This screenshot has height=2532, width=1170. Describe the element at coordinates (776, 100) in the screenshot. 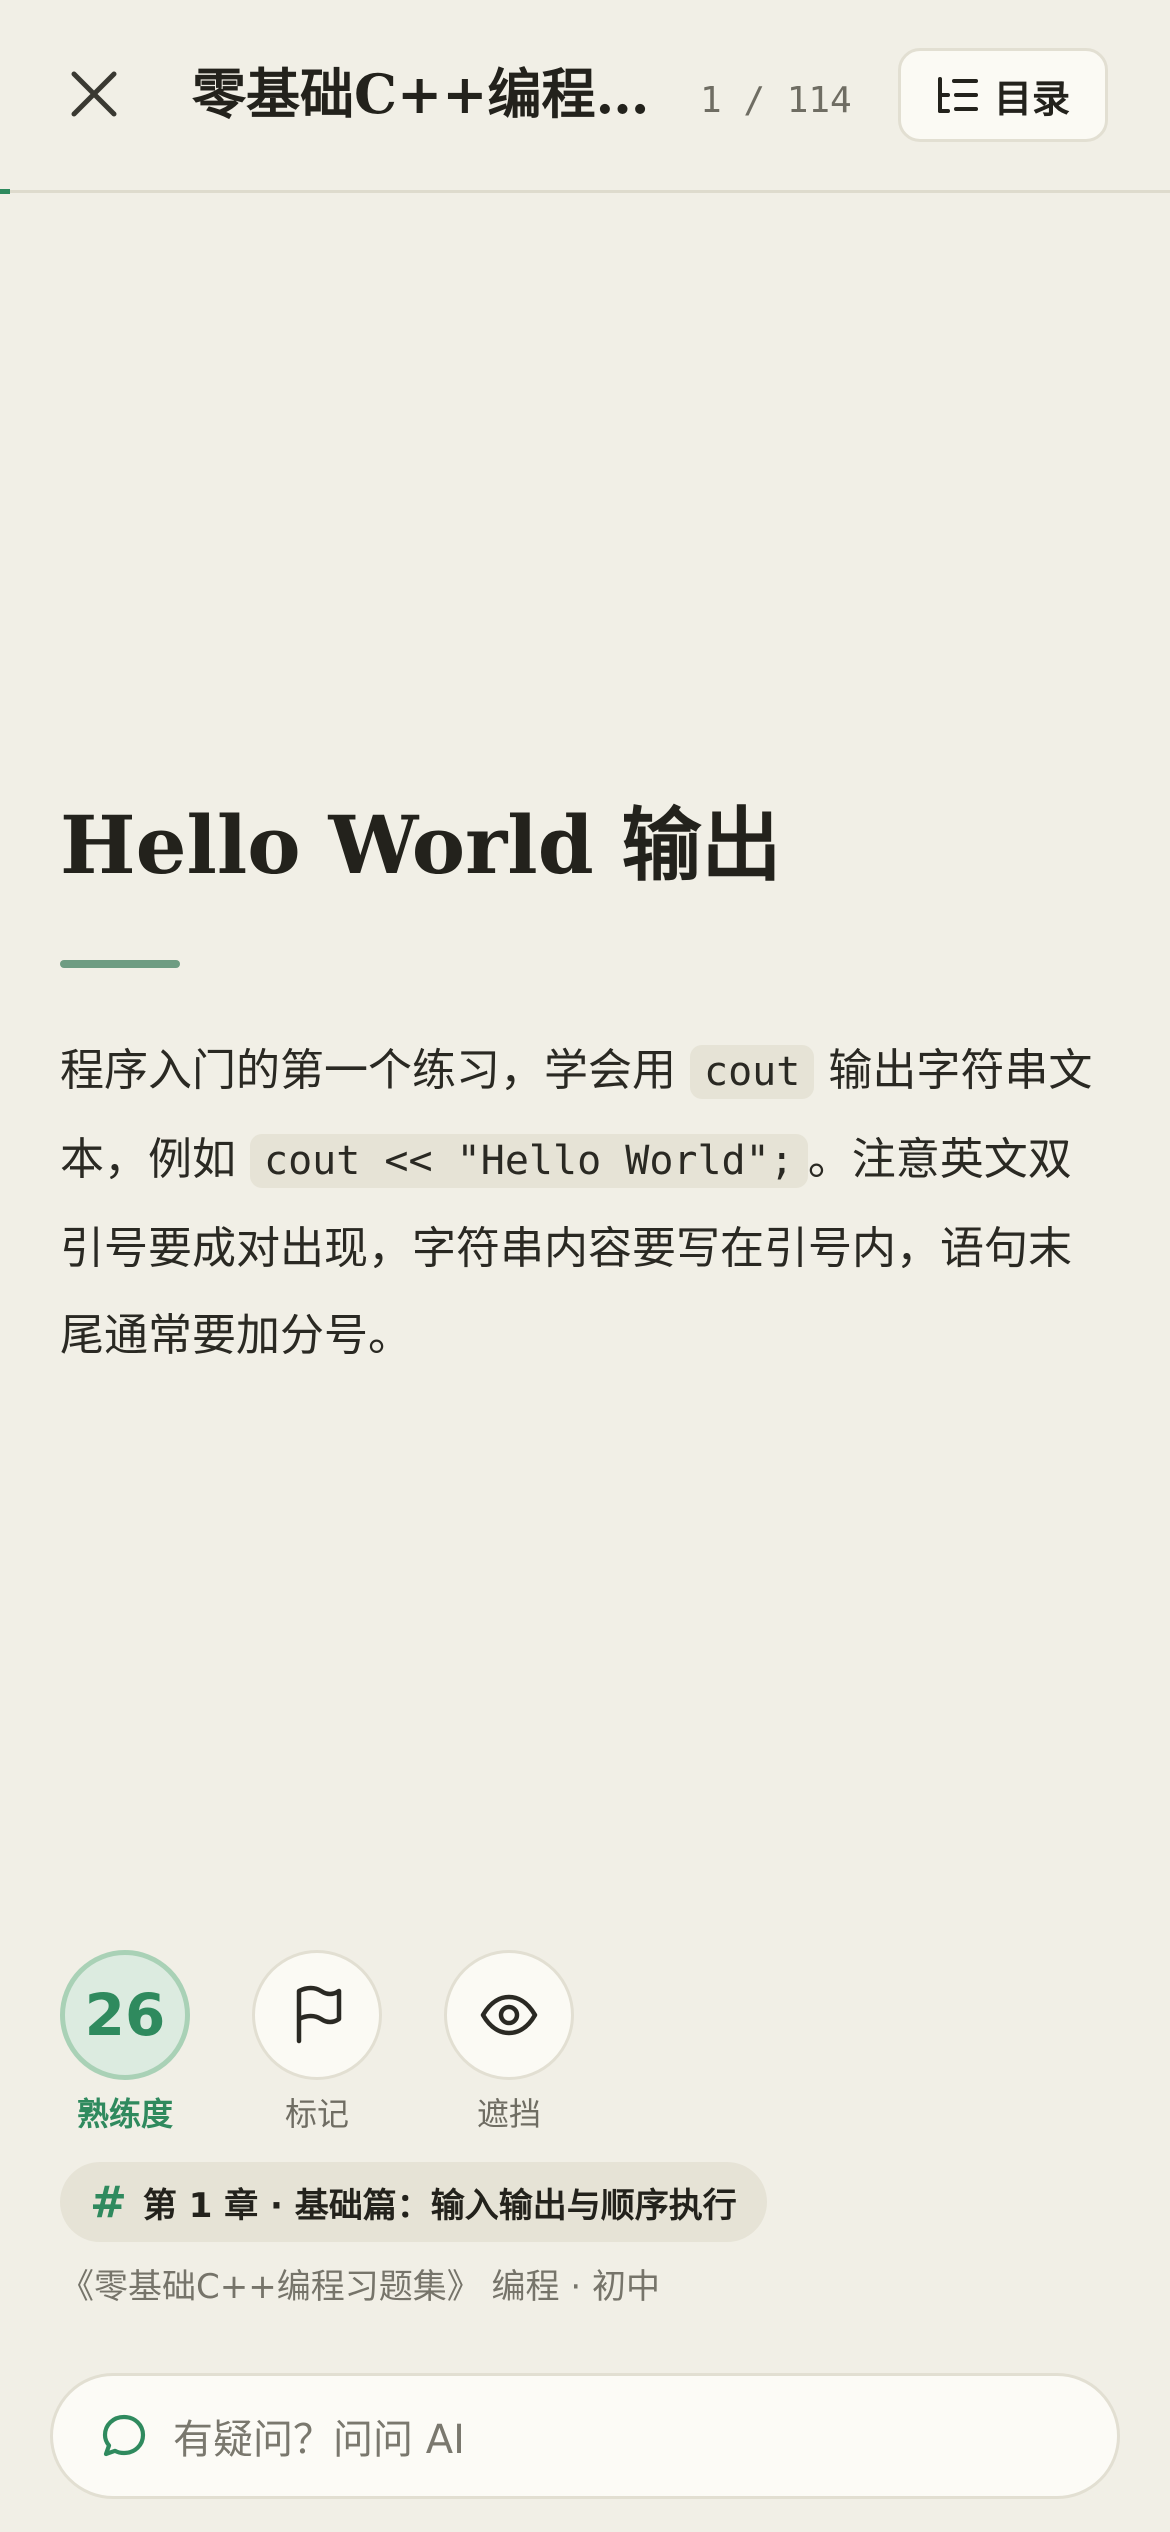

I see `page-counter: 1 / 114` at that location.